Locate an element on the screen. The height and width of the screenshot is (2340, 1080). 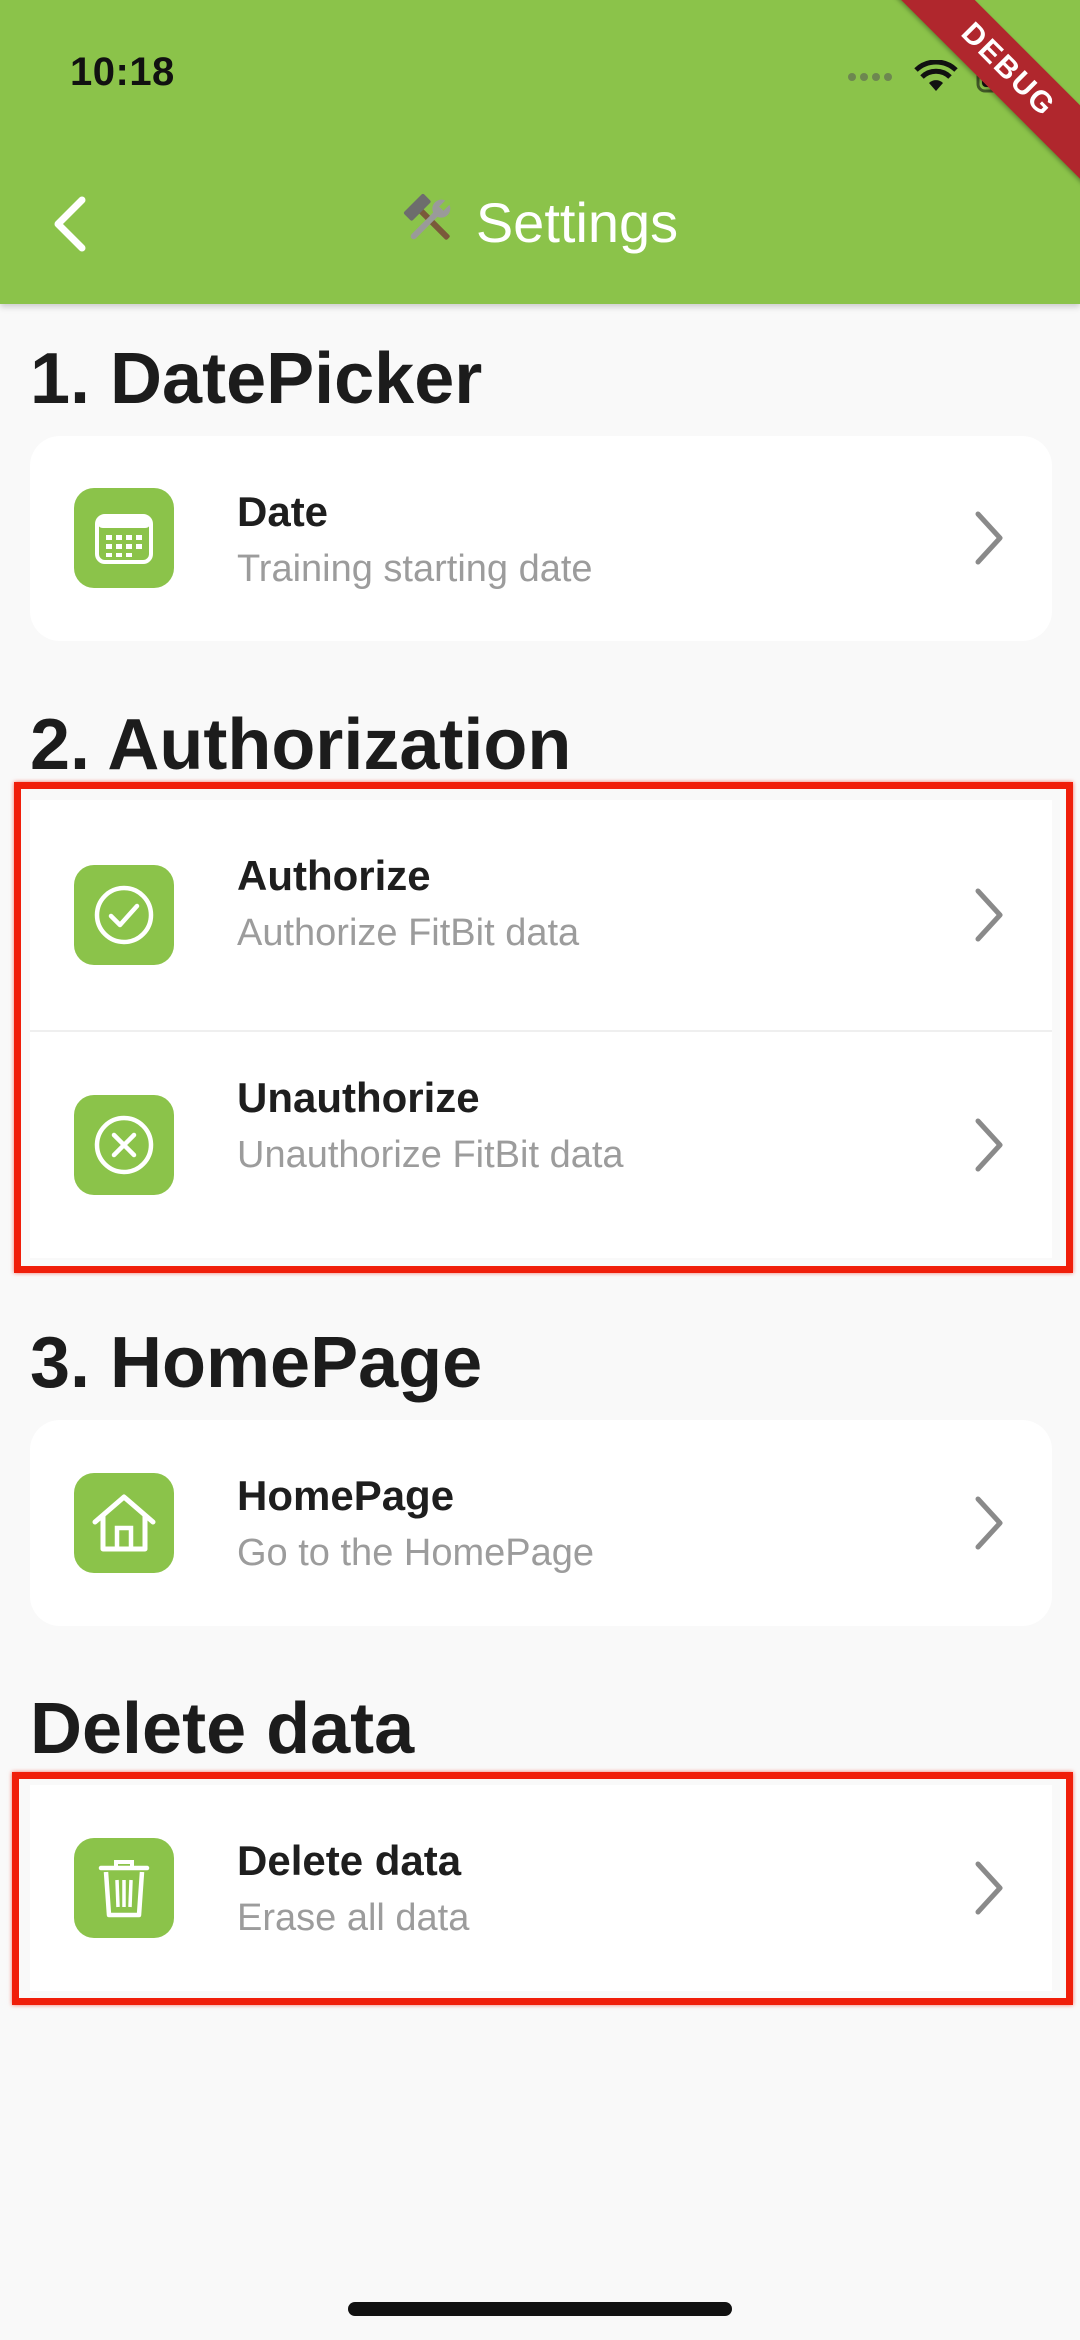
delete-data-card: Delete data Erase all data is located at coordinates (541, 1888).